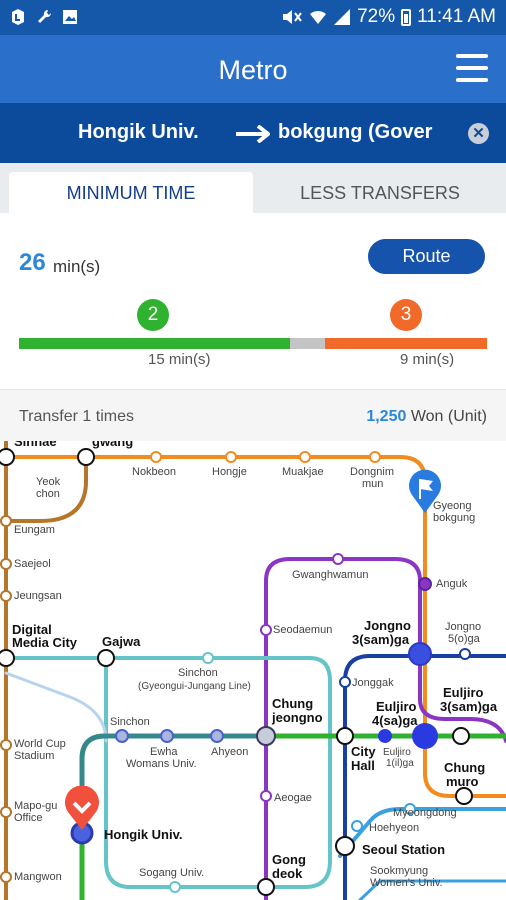 This screenshot has width=506, height=900. I want to click on station-label: Jonggak, so click(373, 683).